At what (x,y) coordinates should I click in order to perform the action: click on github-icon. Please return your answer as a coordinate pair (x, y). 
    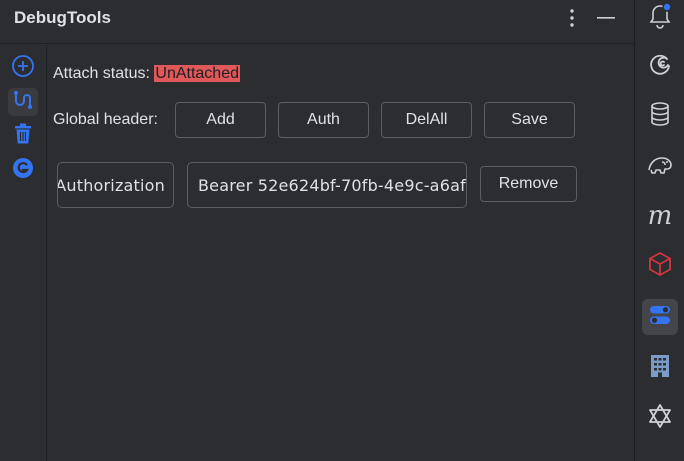
    Looking at the image, I should click on (23, 170).